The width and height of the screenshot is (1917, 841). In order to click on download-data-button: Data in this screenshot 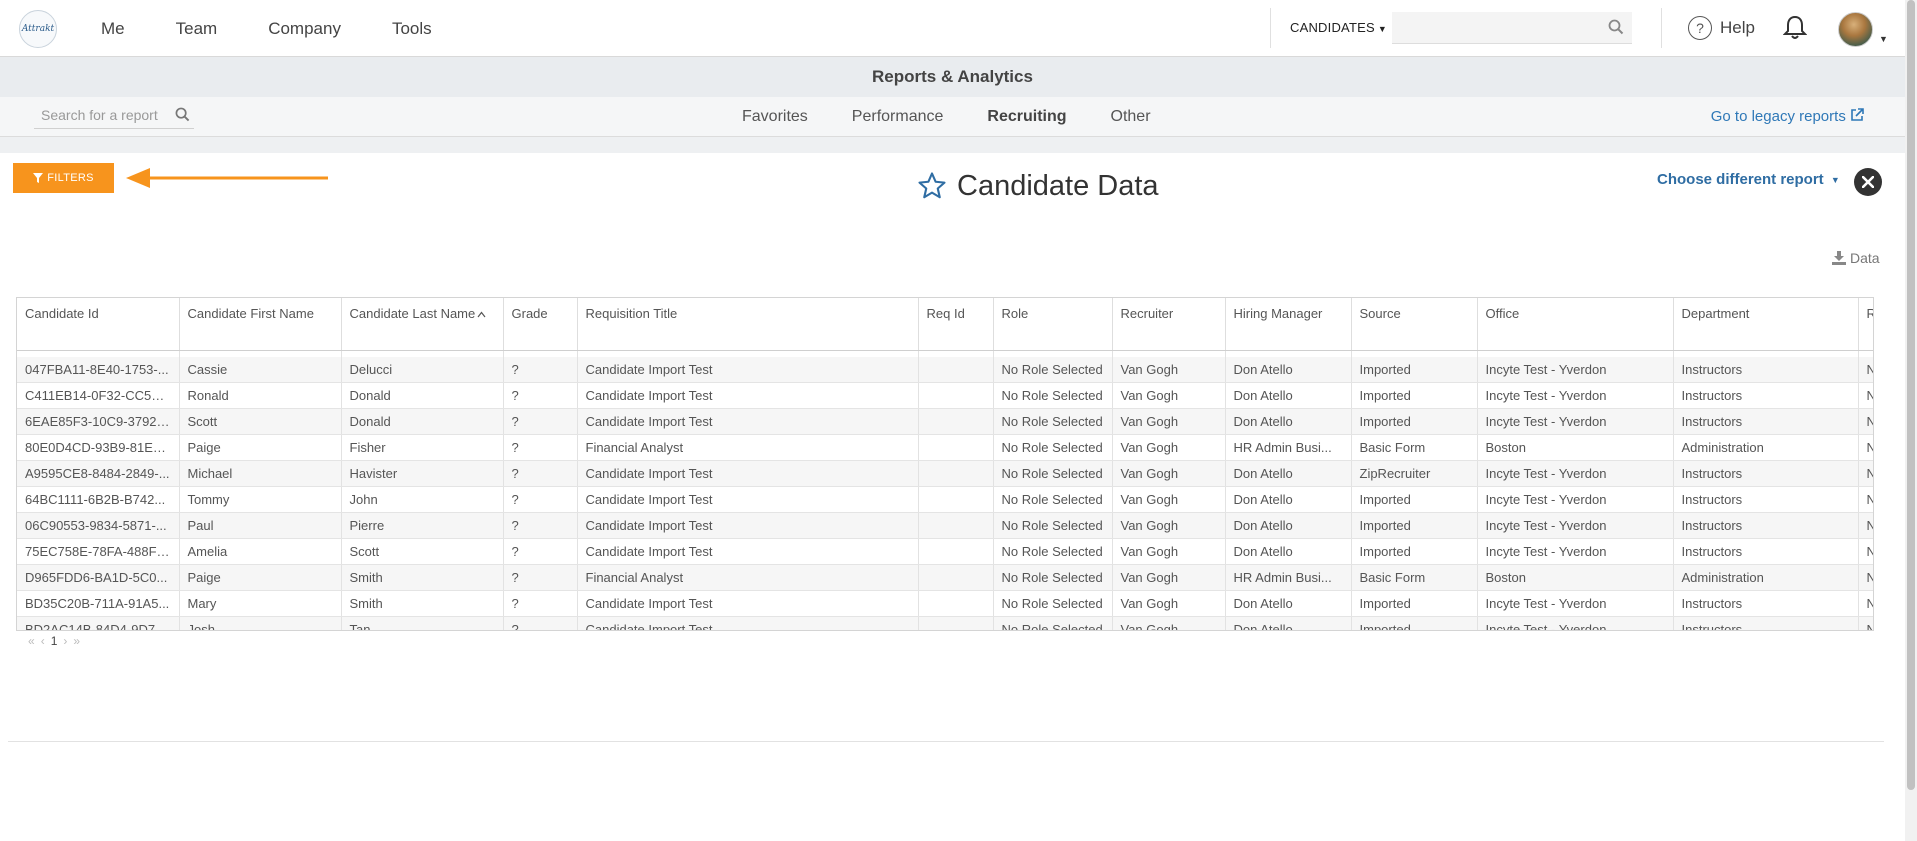, I will do `click(1856, 258)`.